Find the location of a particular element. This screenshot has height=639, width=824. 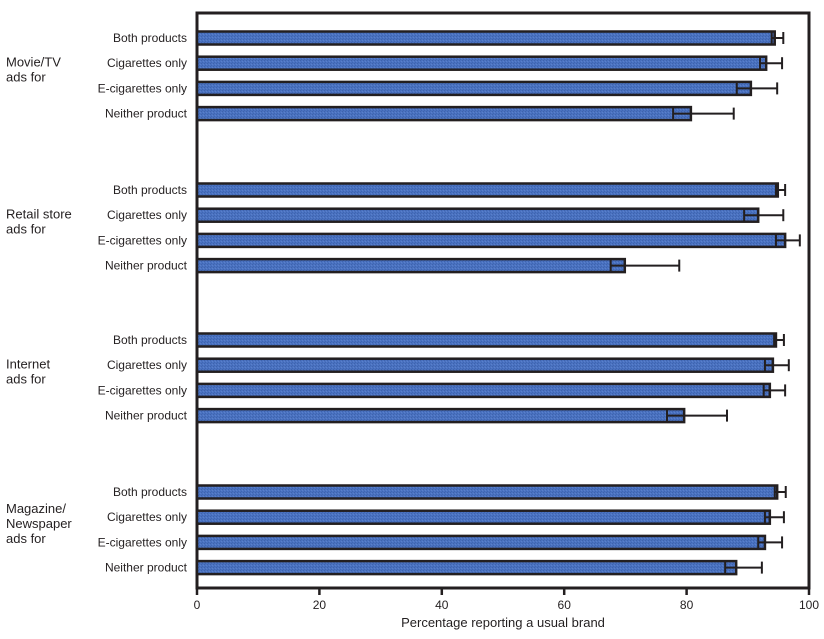

group-label: Movie/TV ads for is located at coordinates (33, 69).